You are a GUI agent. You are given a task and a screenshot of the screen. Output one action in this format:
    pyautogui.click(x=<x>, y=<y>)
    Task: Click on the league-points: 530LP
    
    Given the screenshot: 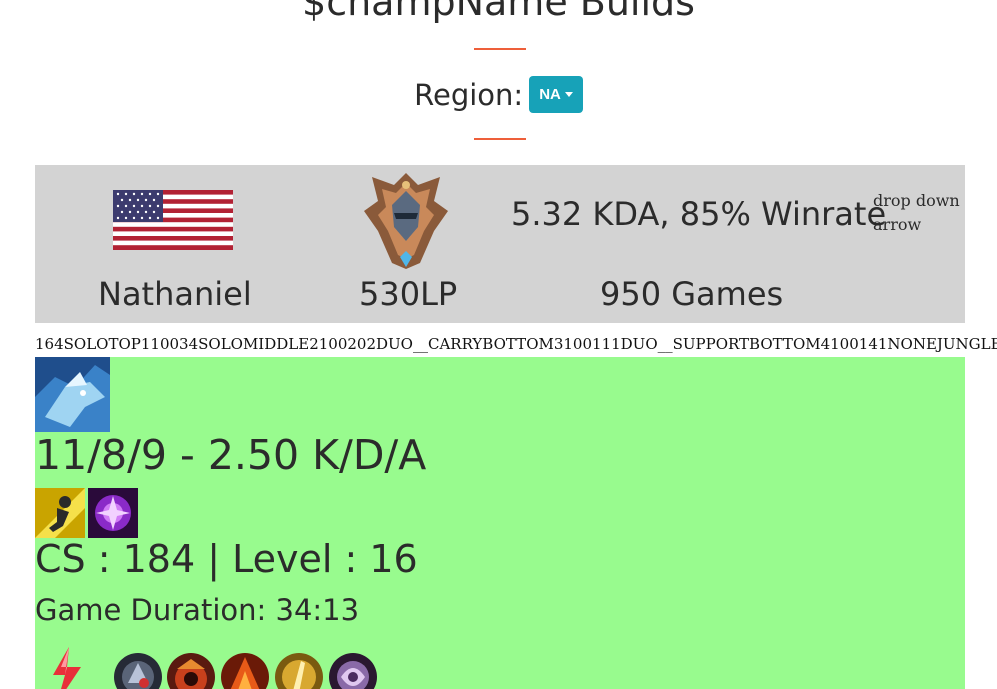 What is the action you would take?
    pyautogui.click(x=408, y=294)
    